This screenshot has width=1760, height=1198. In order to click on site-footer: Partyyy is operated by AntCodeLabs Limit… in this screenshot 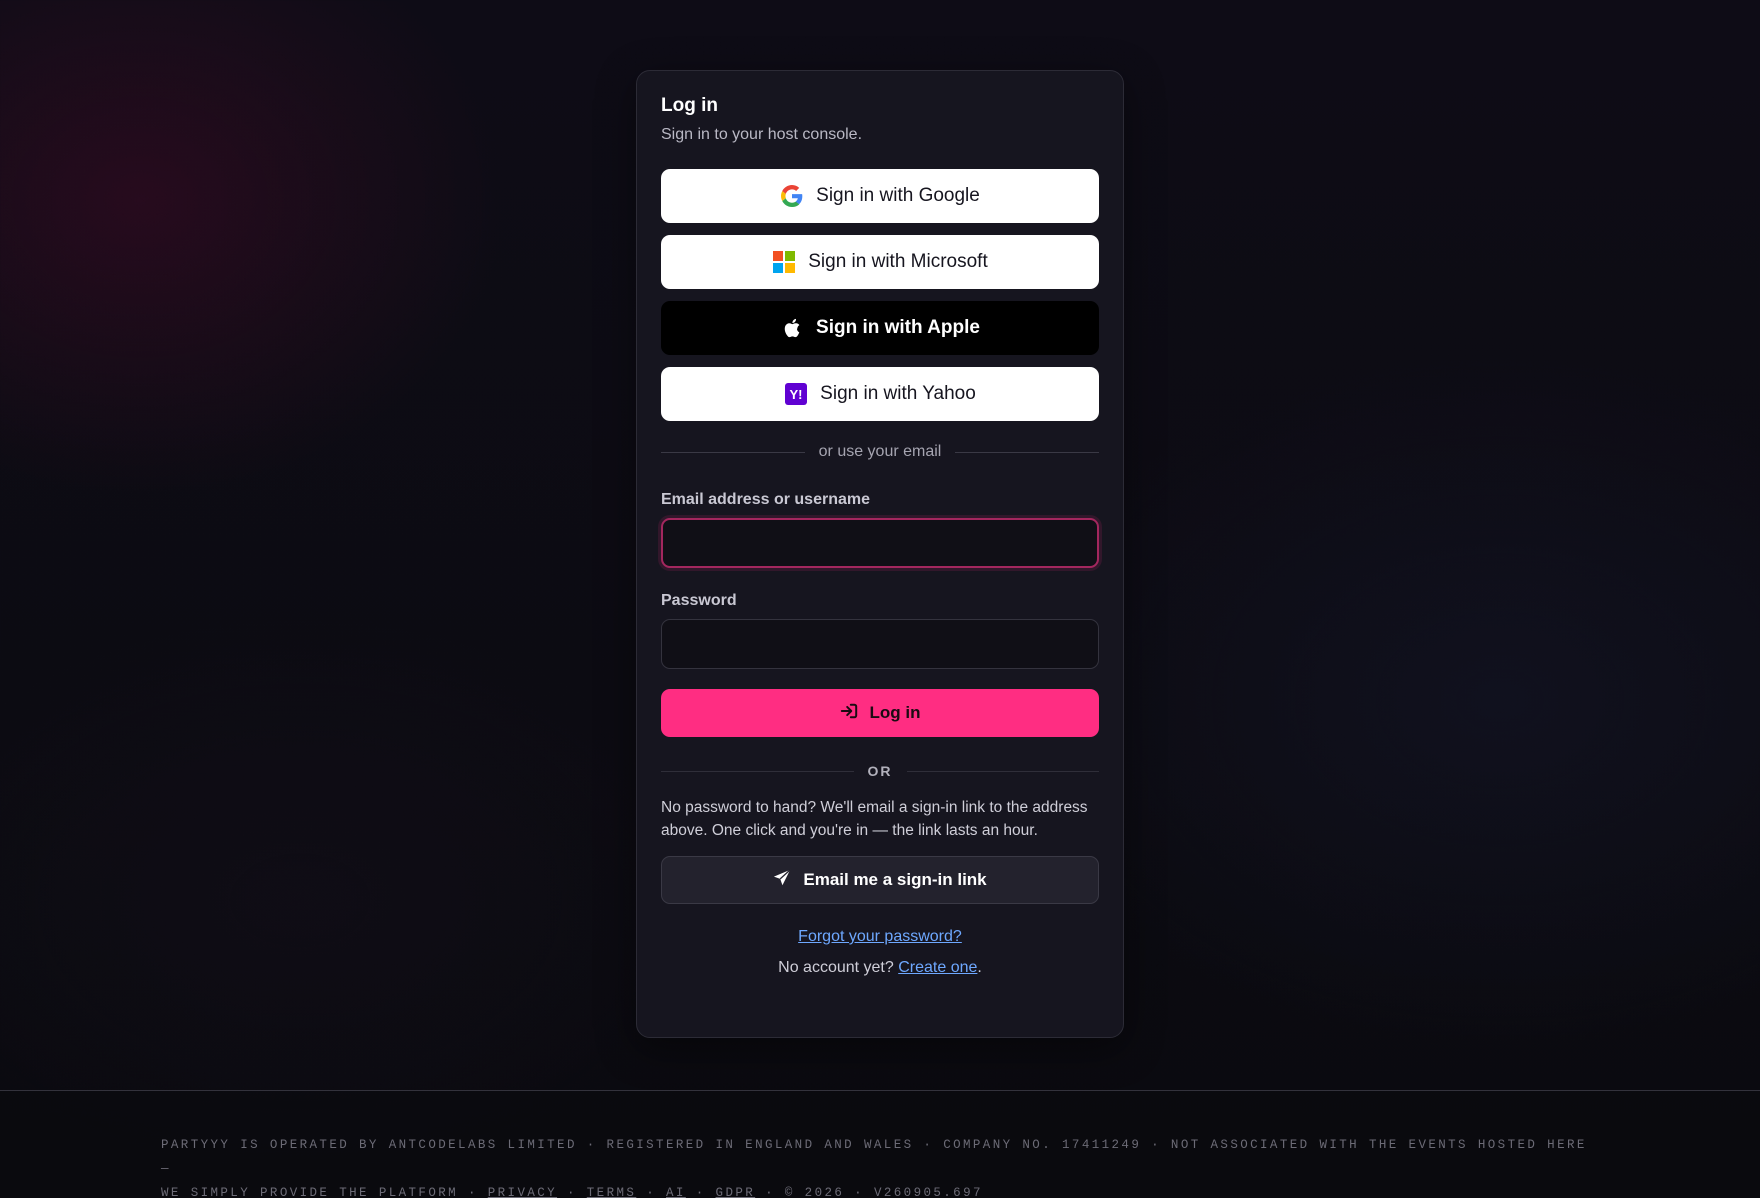, I will do `click(880, 1144)`.